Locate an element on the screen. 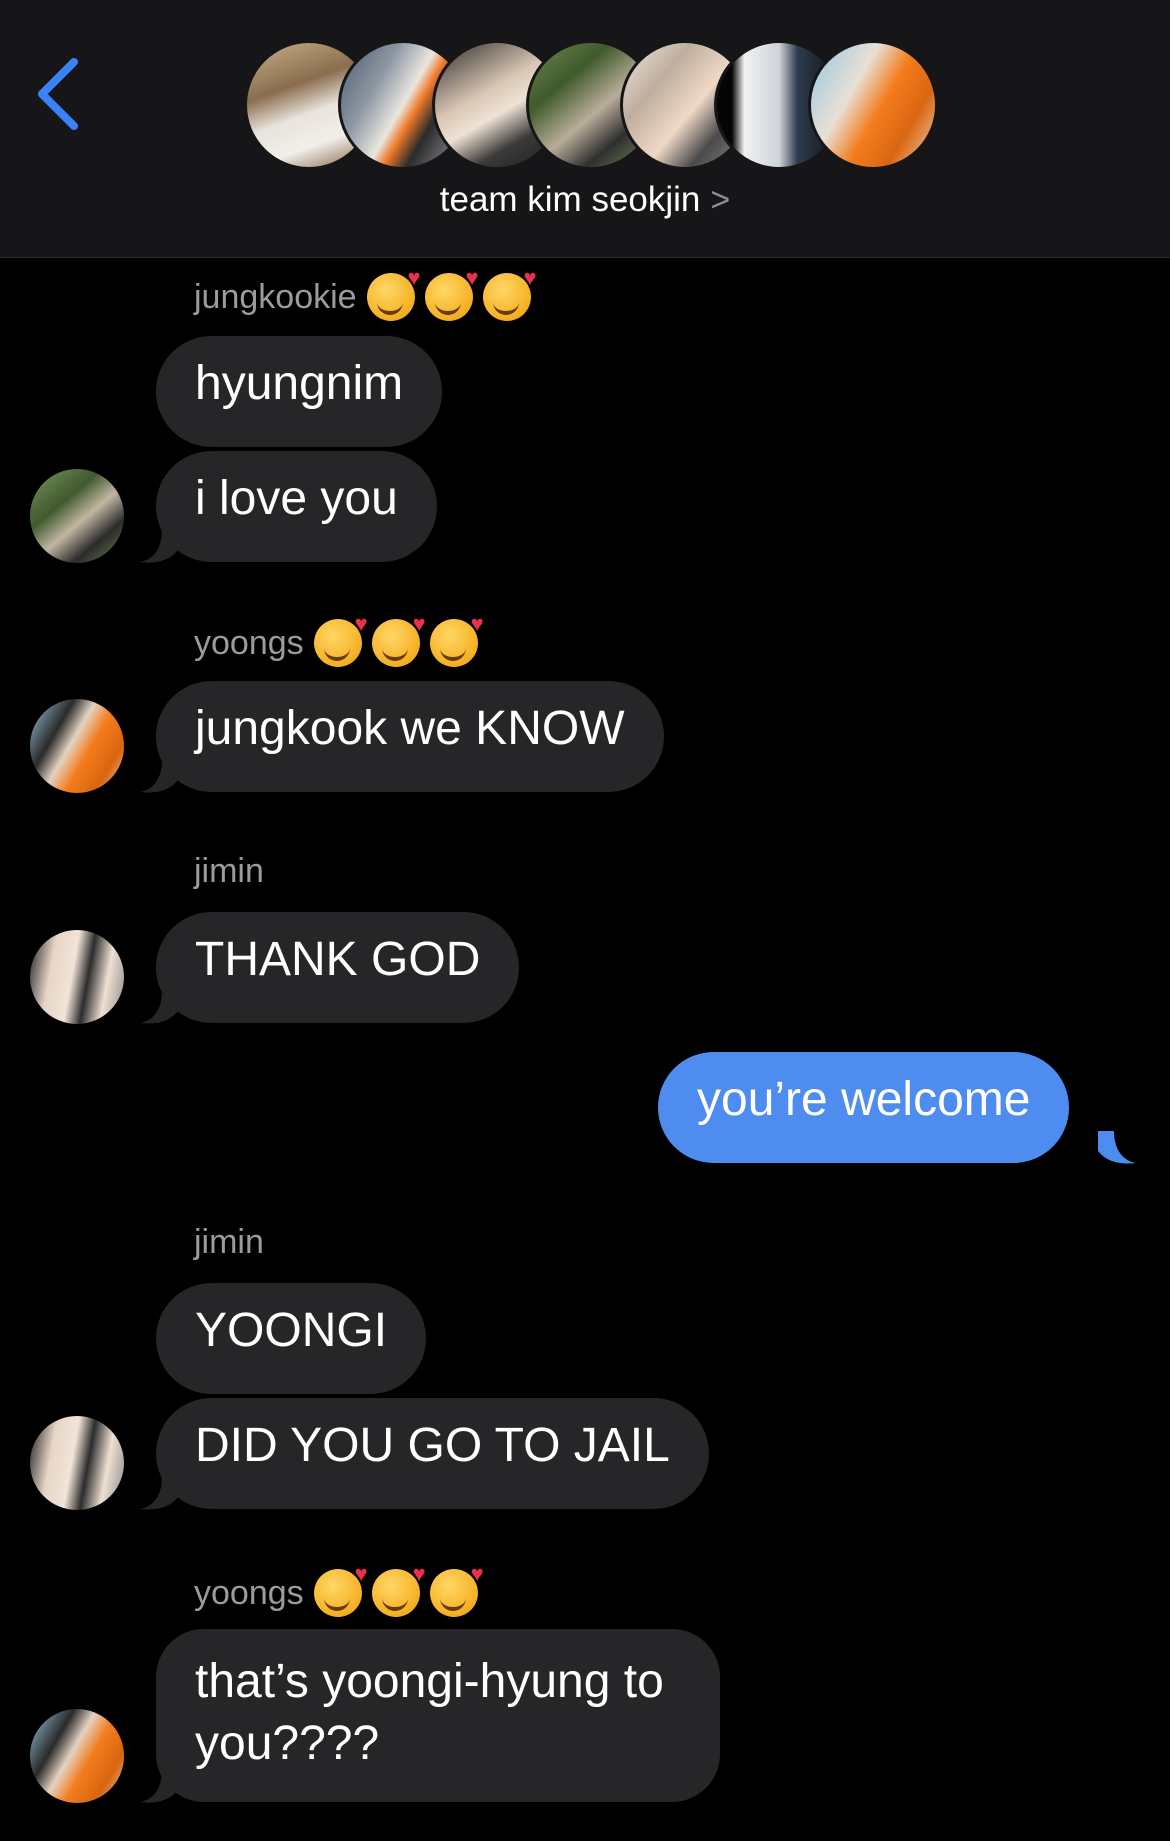 This screenshot has height=1841, width=1170. message-text: jungkook we KNOW is located at coordinates (410, 728).